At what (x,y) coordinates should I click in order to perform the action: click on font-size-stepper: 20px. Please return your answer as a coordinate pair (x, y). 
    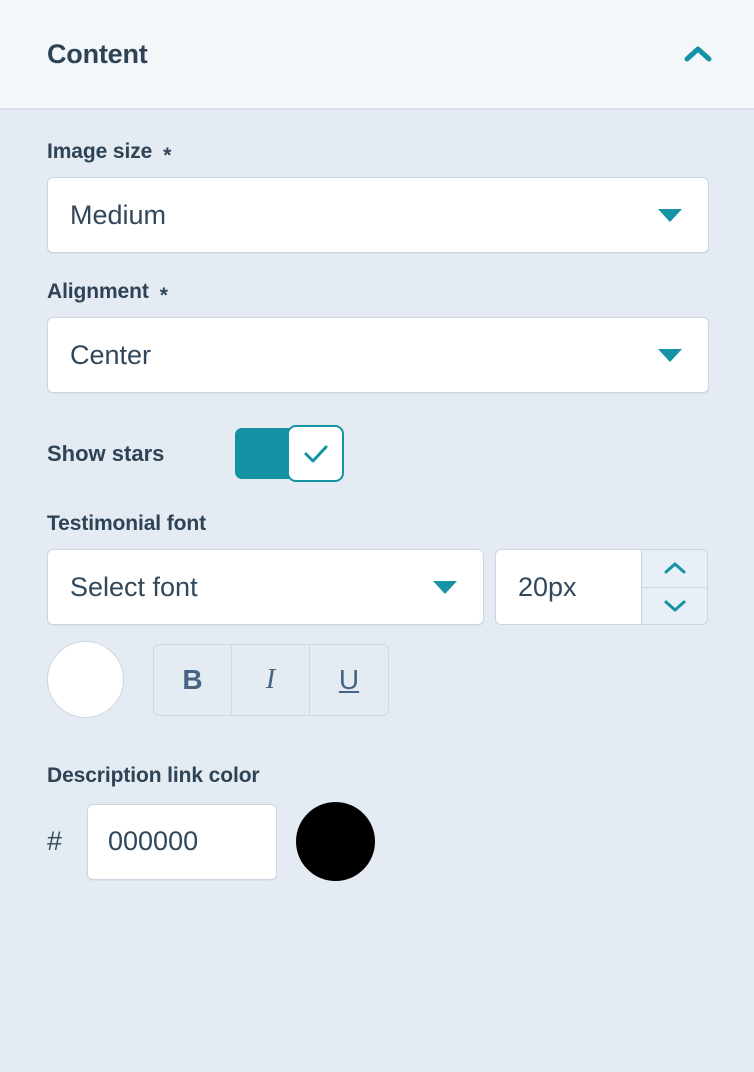
    Looking at the image, I should click on (601, 587).